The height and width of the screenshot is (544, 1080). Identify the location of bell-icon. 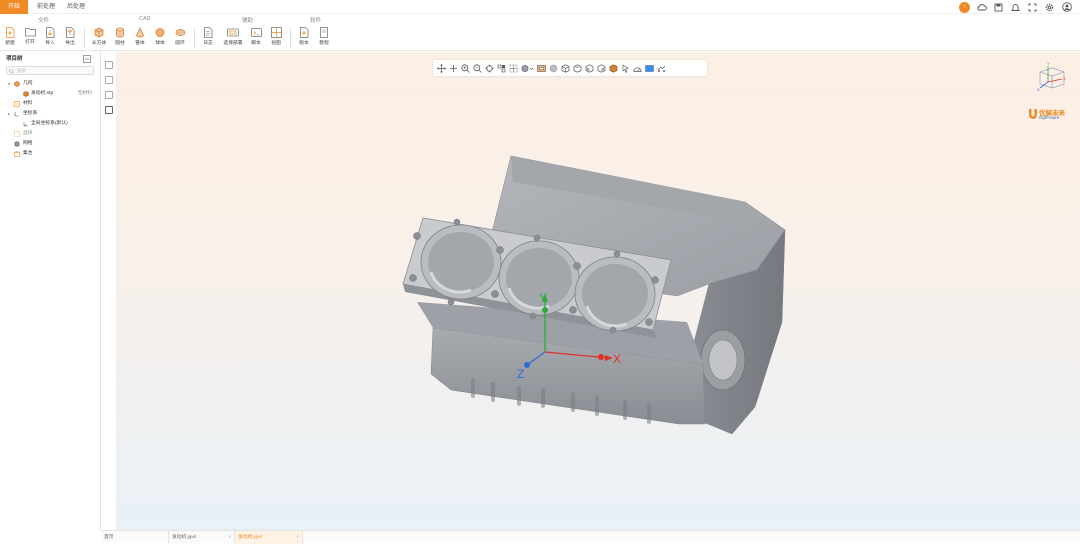
(1015, 7).